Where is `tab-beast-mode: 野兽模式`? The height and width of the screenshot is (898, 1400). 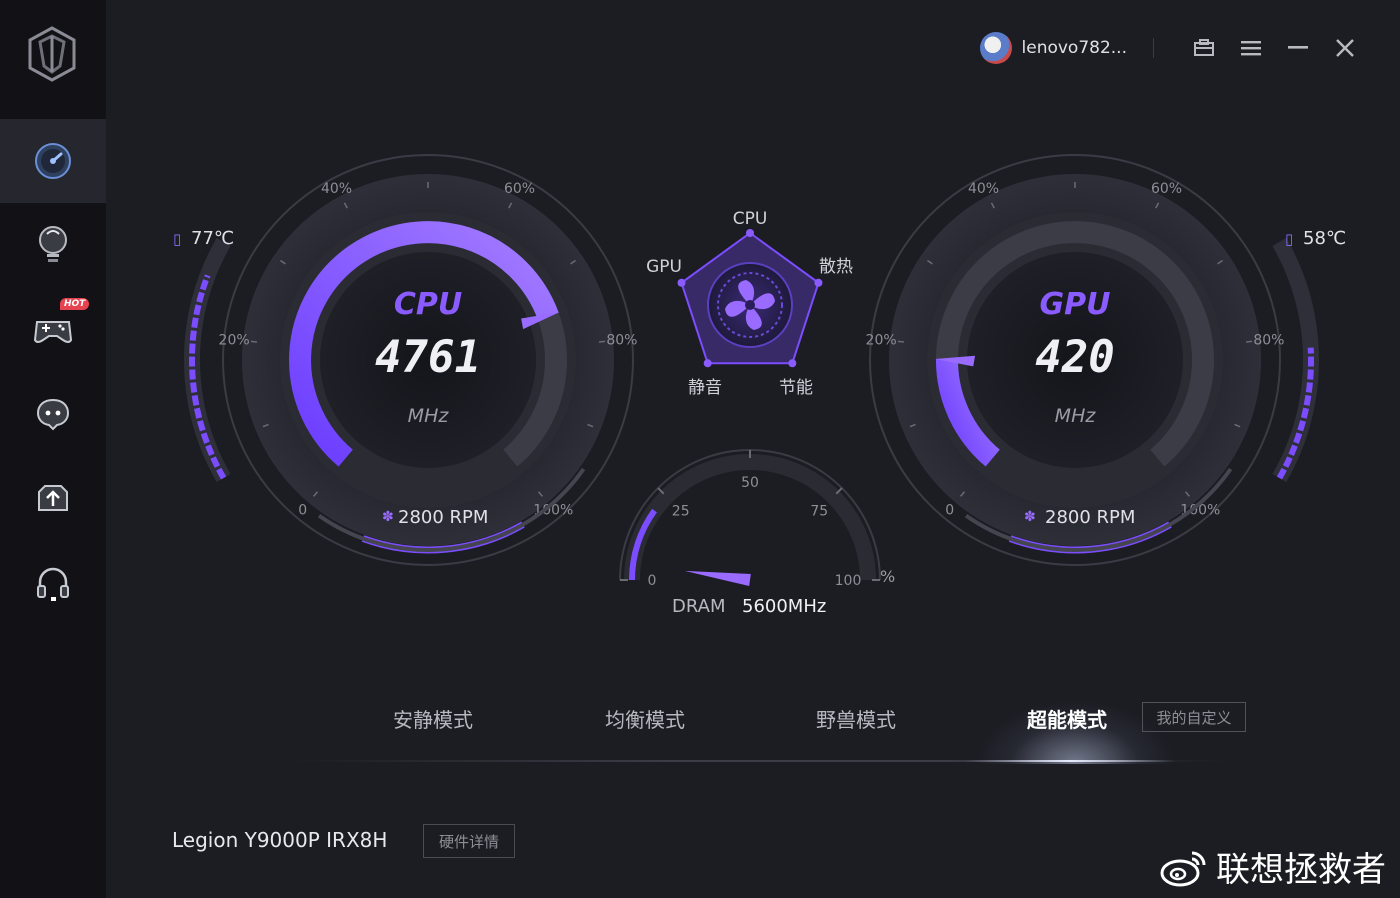 tab-beast-mode: 野兽模式 is located at coordinates (856, 718).